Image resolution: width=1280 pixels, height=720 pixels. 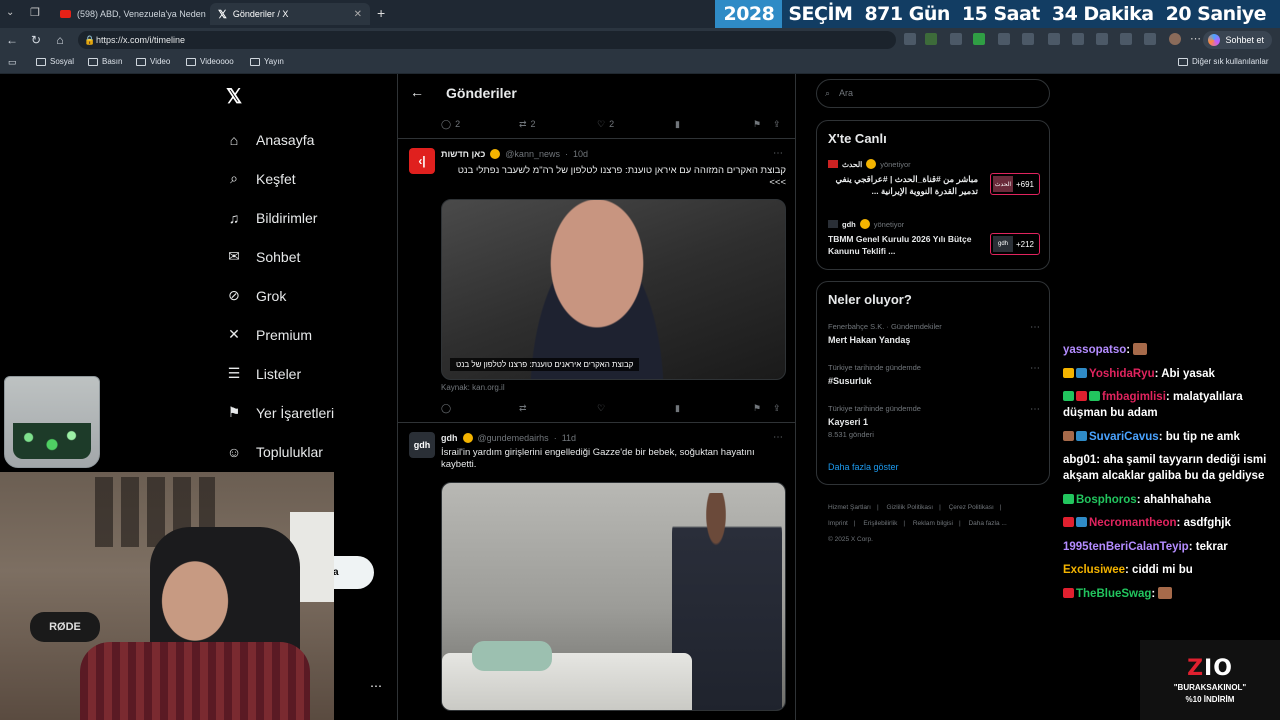 I want to click on favorites-icon, so click(x=1078, y=39).